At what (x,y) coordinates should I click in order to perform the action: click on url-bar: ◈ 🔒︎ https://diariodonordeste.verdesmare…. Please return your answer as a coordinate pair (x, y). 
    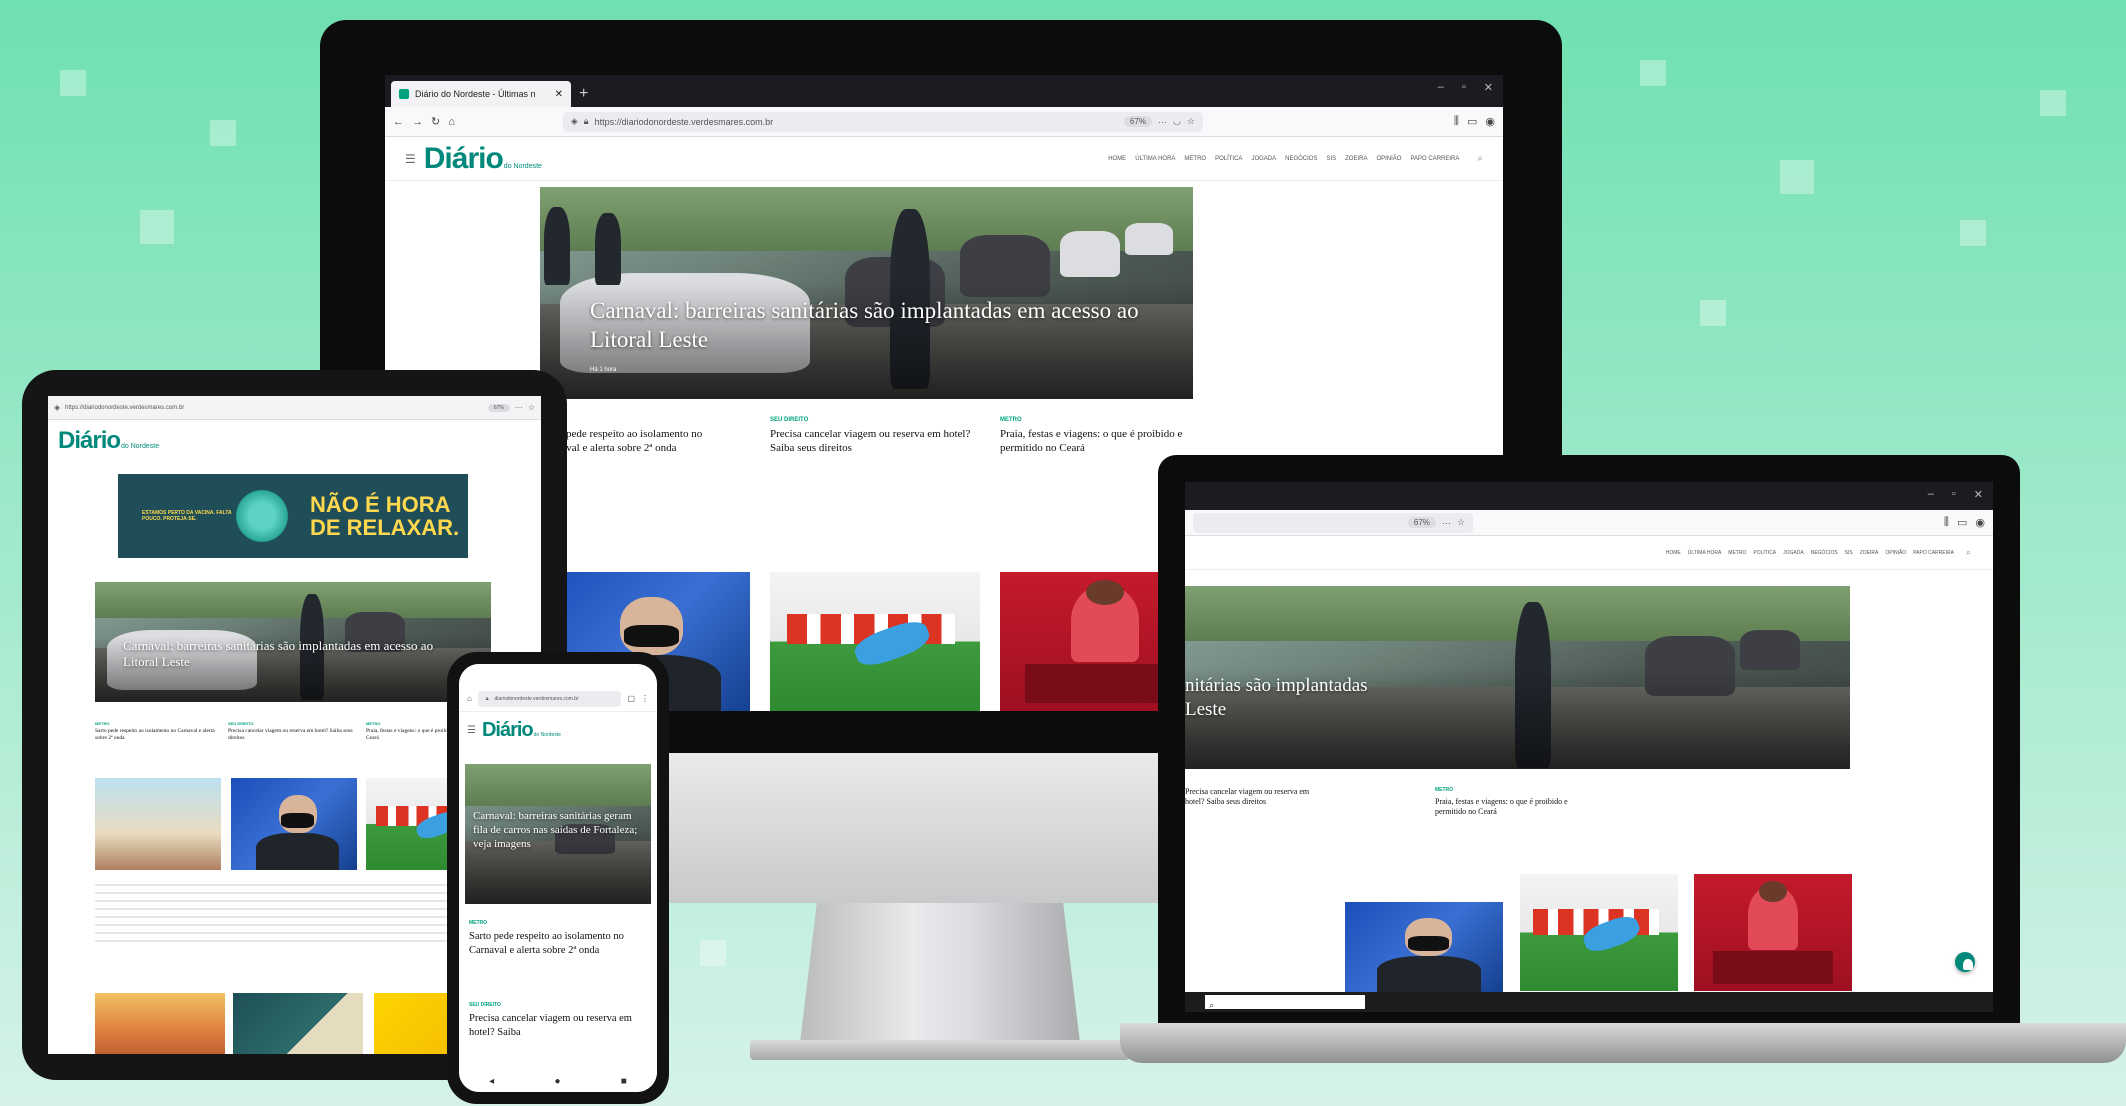
    Looking at the image, I should click on (883, 122).